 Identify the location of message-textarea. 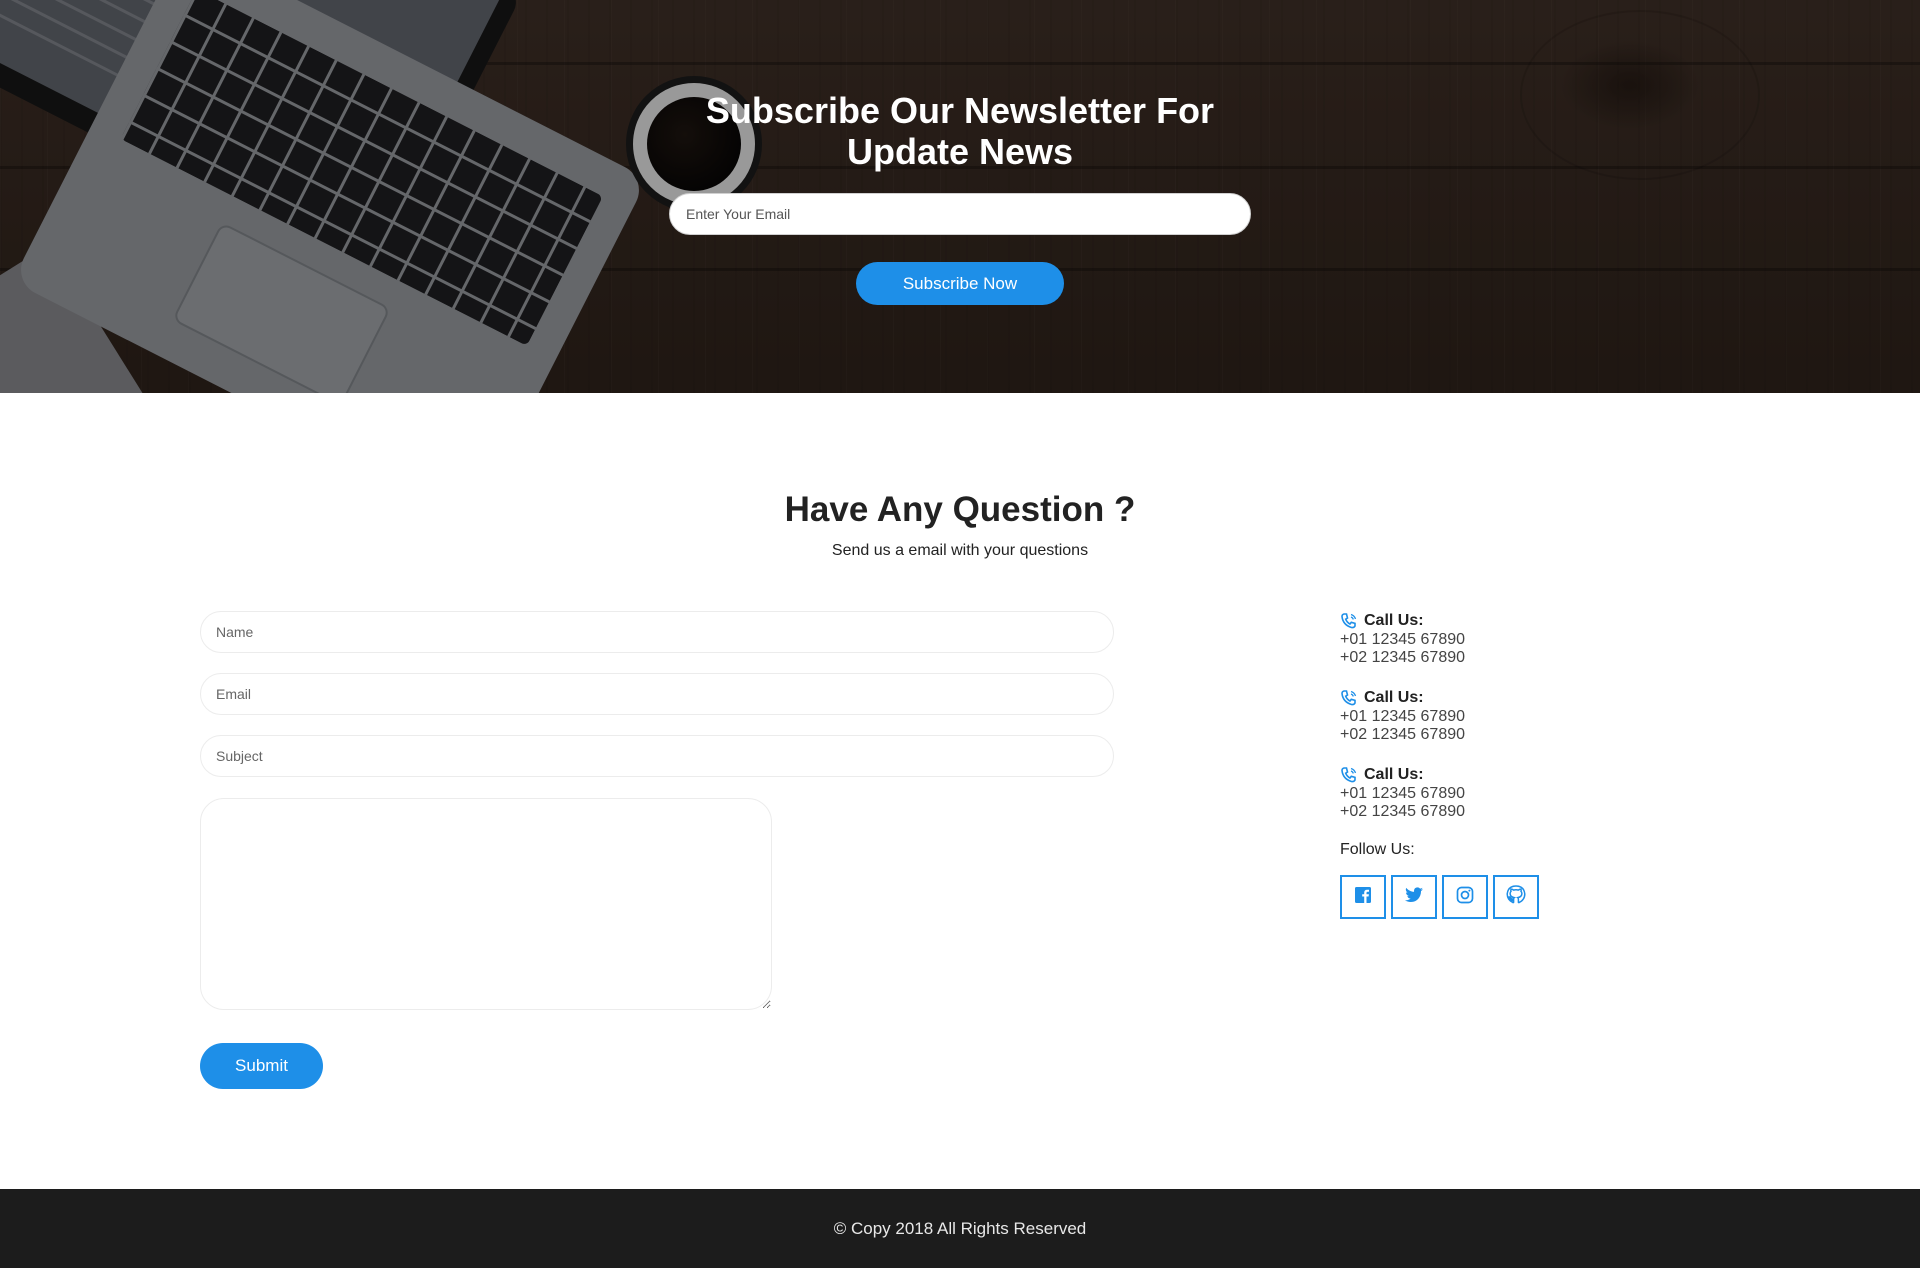
(486, 904).